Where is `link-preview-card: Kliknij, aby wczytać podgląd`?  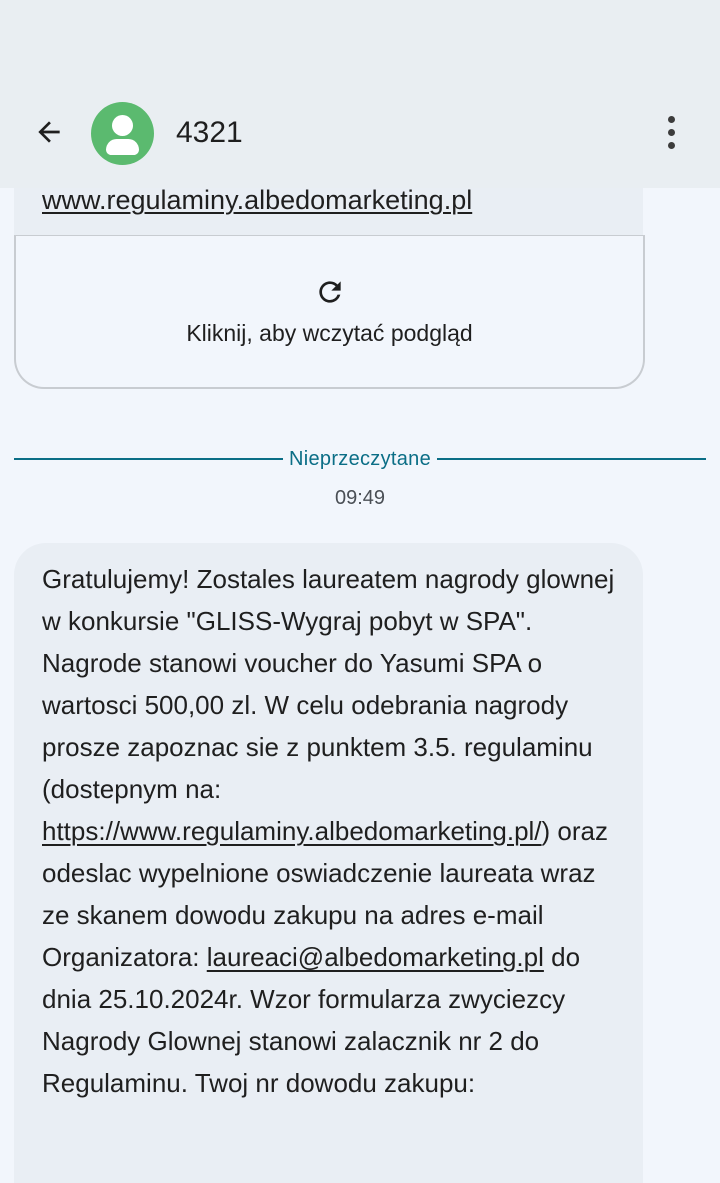
link-preview-card: Kliknij, aby wczytać podgląd is located at coordinates (329, 312).